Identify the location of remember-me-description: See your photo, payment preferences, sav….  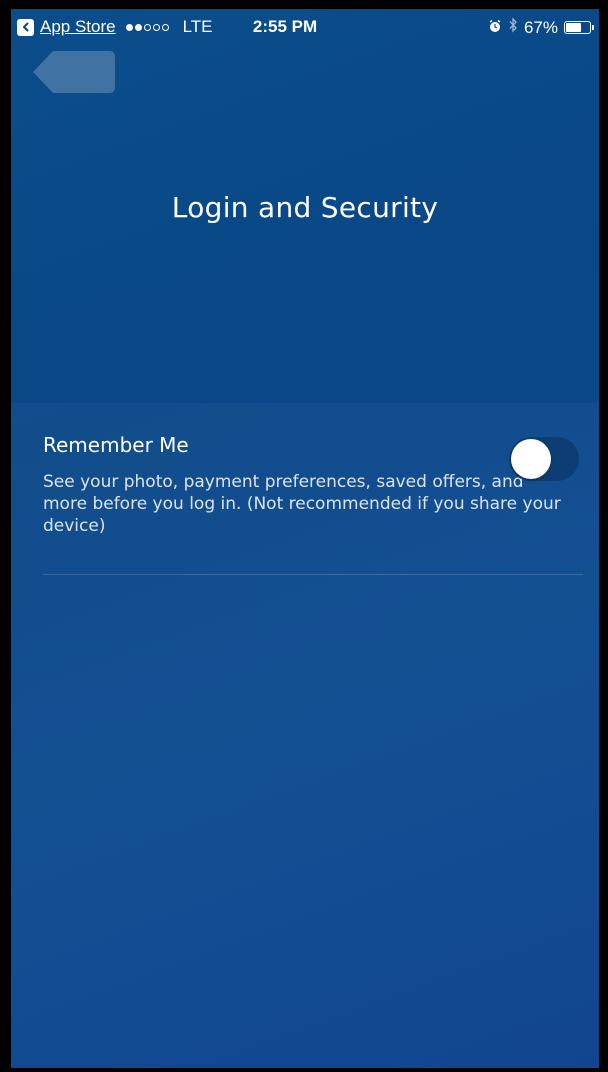
(302, 504).